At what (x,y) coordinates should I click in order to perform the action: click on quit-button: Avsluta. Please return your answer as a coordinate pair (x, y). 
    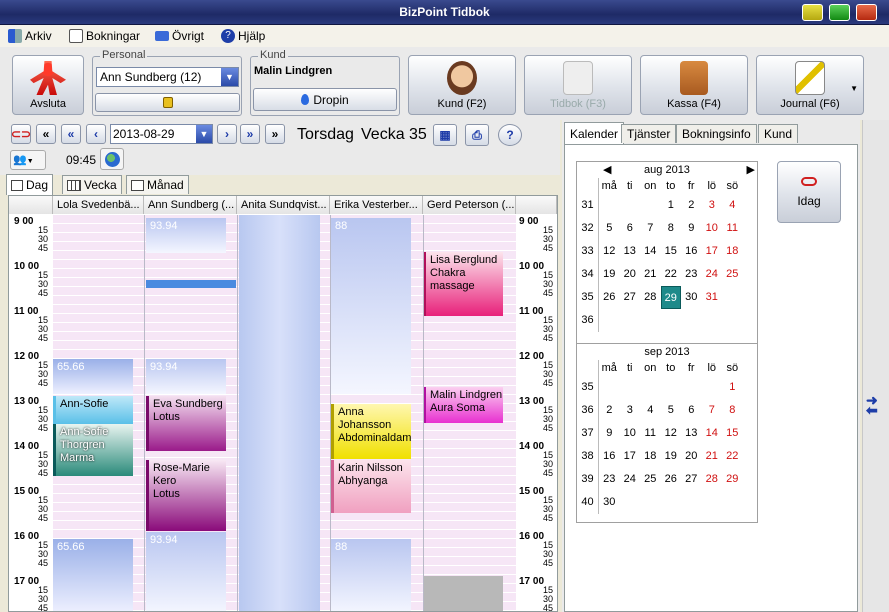
    Looking at the image, I should click on (48, 85).